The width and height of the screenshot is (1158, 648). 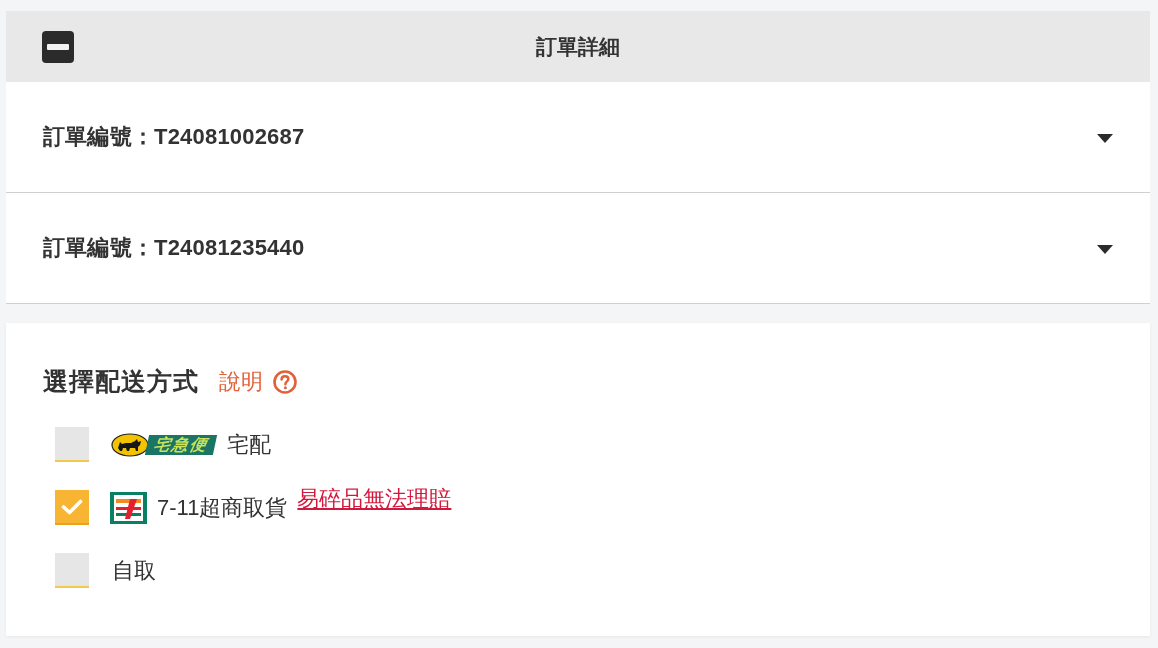 What do you see at coordinates (134, 570) in the screenshot?
I see `option-label: 自取` at bounding box center [134, 570].